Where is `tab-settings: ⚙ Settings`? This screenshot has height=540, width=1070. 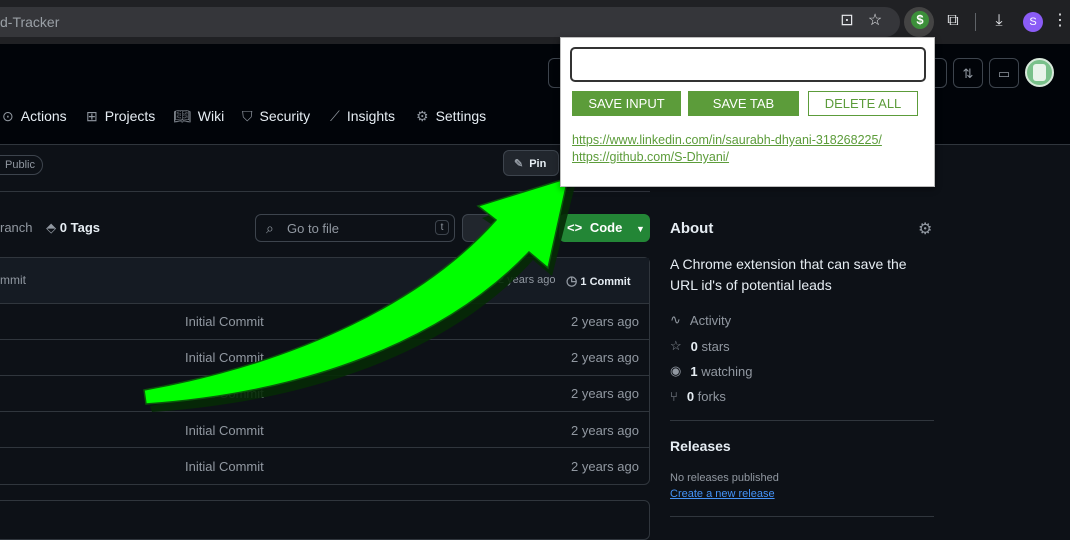
tab-settings: ⚙ Settings is located at coordinates (451, 116).